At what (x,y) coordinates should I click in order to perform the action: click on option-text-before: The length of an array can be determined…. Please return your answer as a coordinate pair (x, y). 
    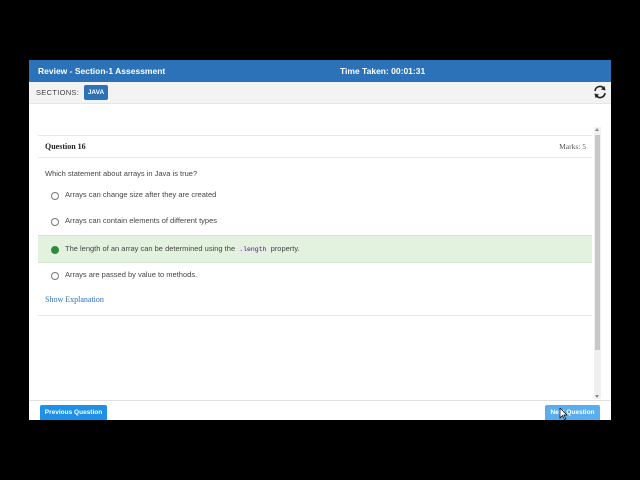
    Looking at the image, I should click on (150, 248).